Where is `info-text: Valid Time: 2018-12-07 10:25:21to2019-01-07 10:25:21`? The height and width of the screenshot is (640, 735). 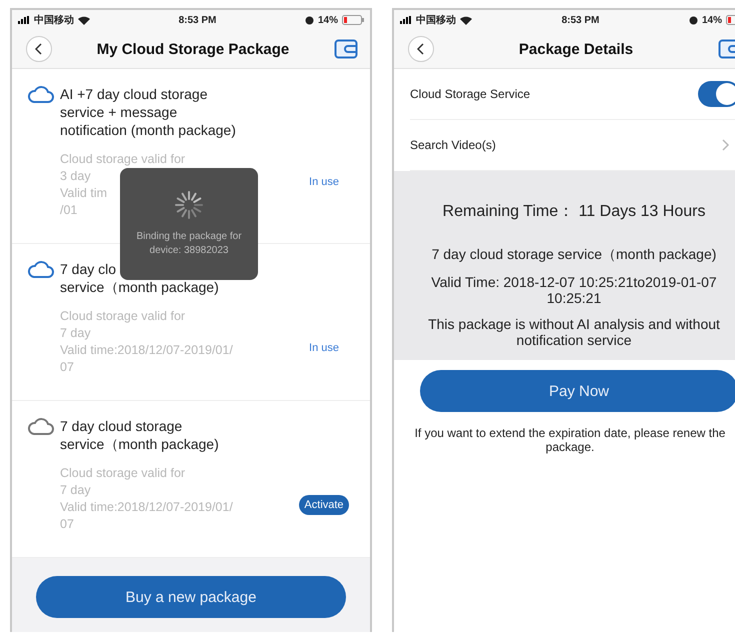 info-text: Valid Time: 2018-12-07 10:25:21to2019-01-07 10:25:21 is located at coordinates (574, 290).